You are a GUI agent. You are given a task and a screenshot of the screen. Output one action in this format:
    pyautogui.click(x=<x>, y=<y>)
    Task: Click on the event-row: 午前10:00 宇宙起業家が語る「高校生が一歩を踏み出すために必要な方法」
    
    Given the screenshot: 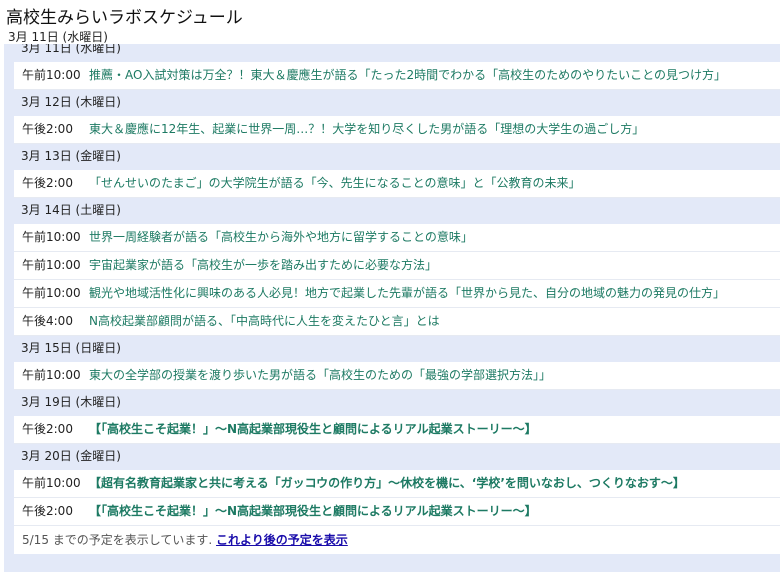 What is the action you would take?
    pyautogui.click(x=397, y=266)
    